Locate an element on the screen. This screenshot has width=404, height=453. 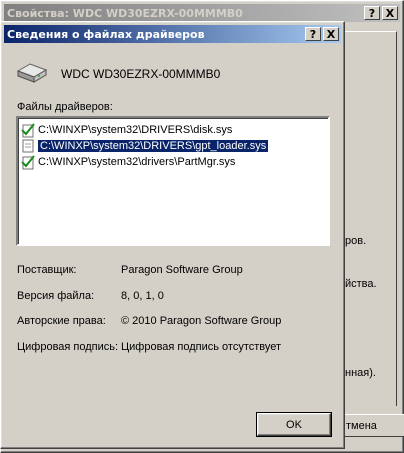
driver-file-path: C:\WINXP\system32\DRIVERS\disk.sys is located at coordinates (135, 130).